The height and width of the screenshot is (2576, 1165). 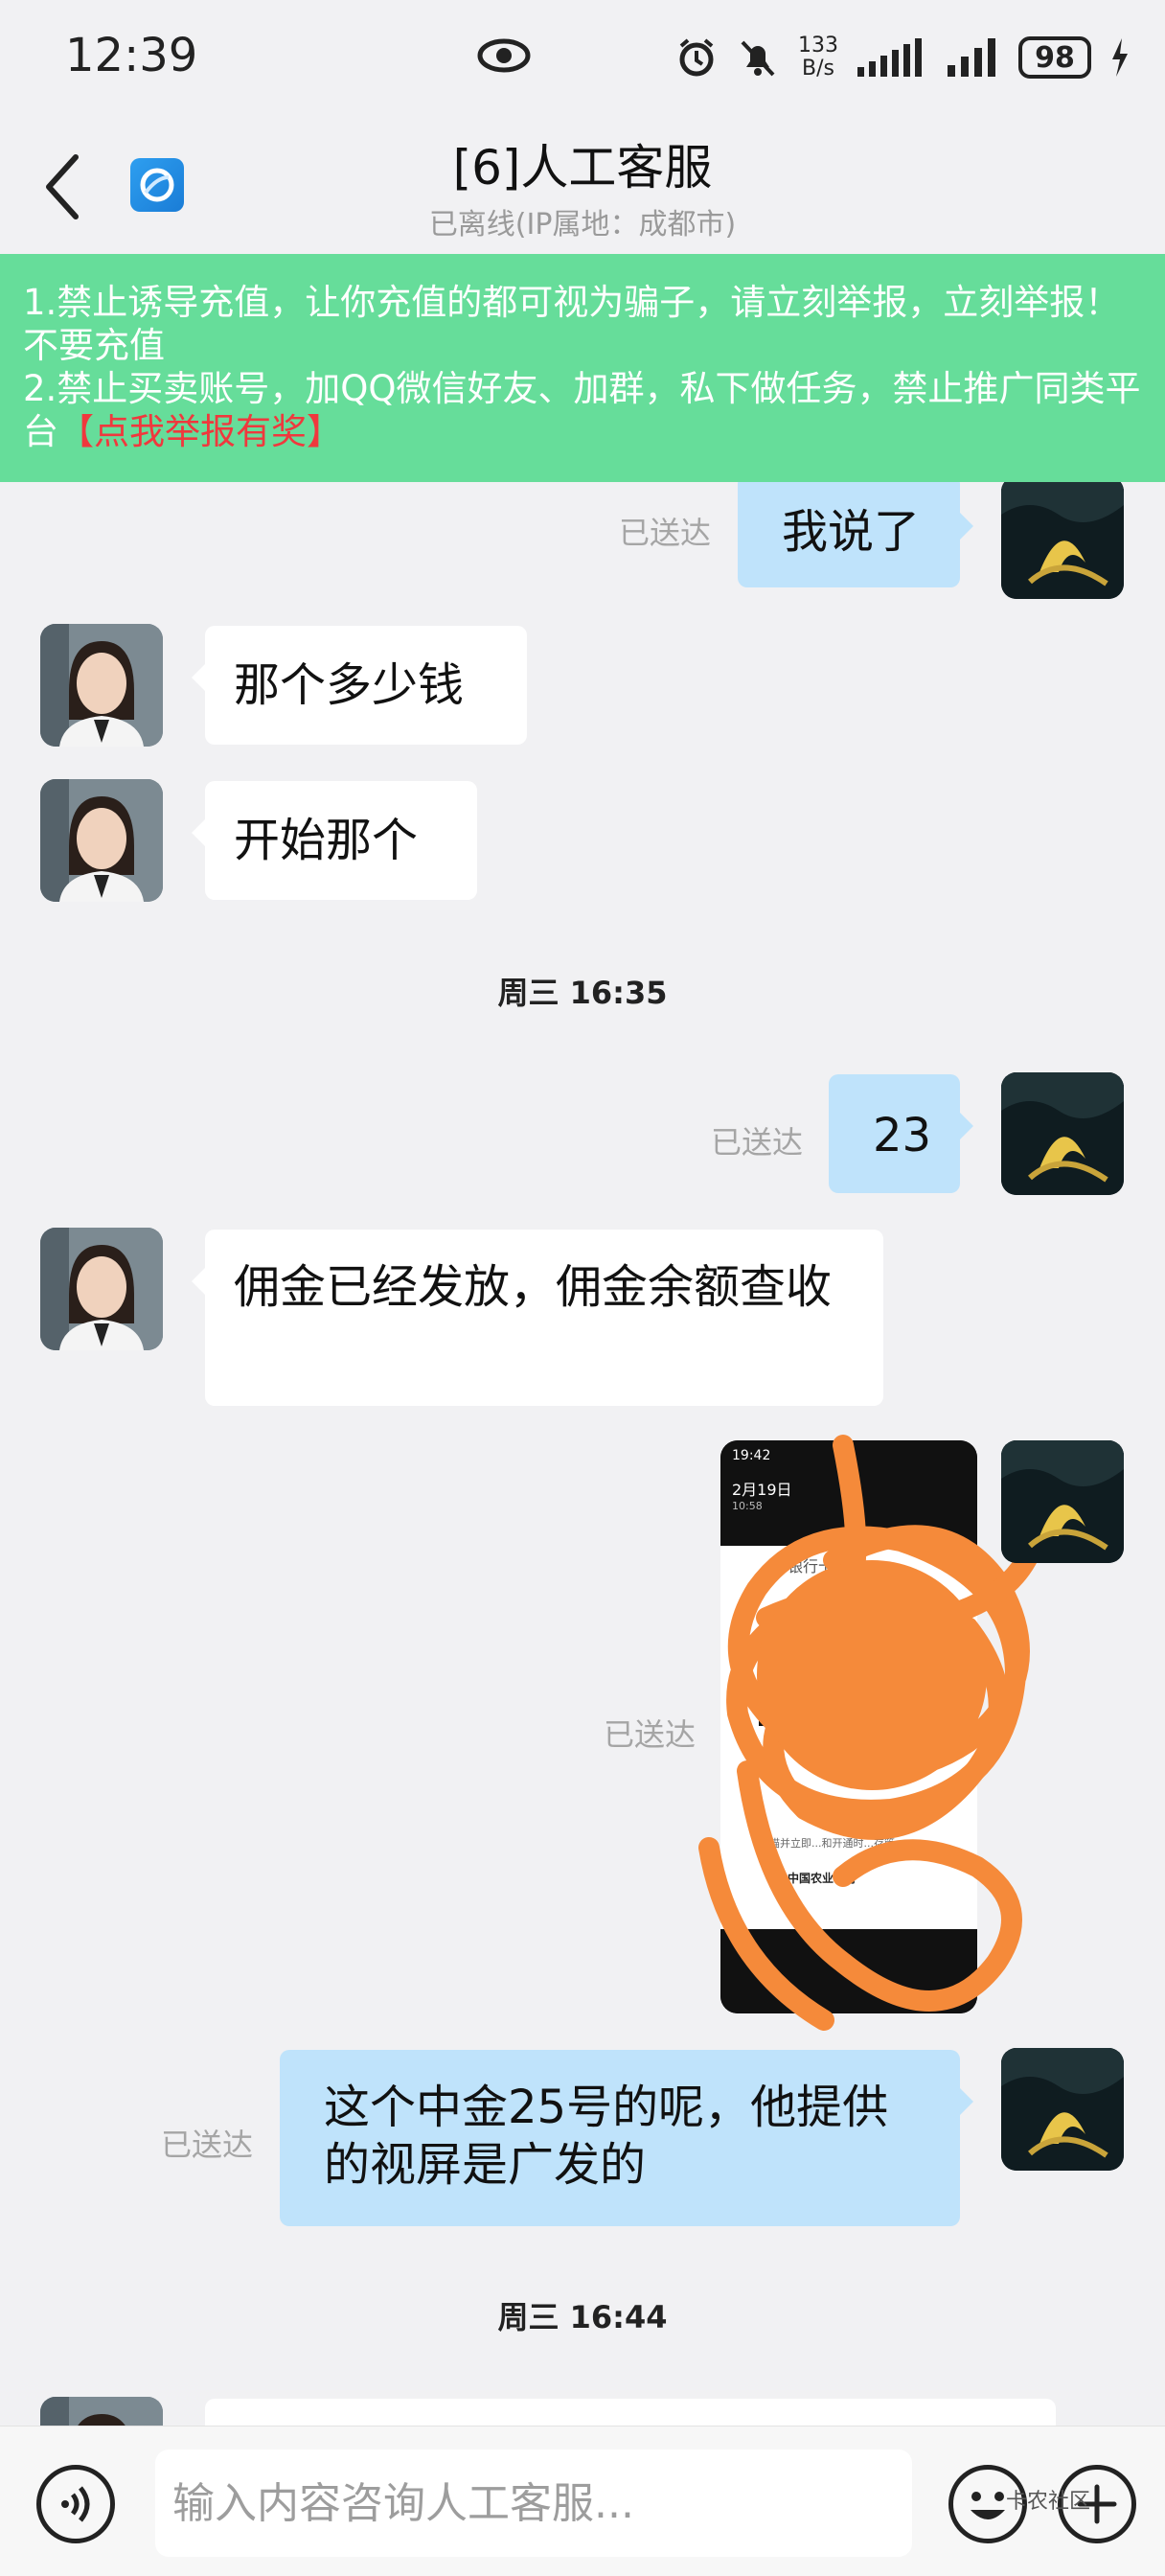 What do you see at coordinates (533, 2503) in the screenshot?
I see `message-input` at bounding box center [533, 2503].